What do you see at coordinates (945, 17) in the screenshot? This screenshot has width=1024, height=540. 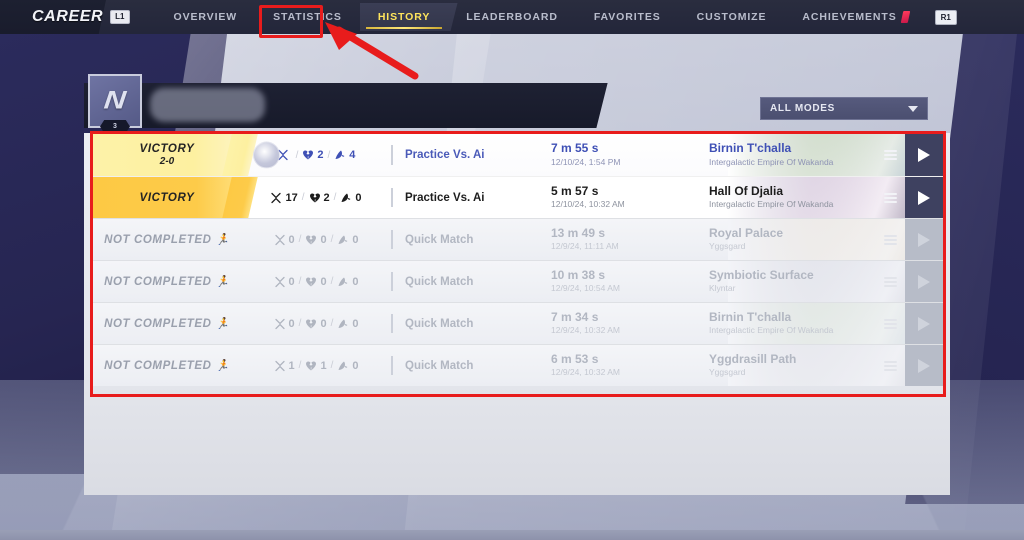 I see `r1-button-hint: R1` at bounding box center [945, 17].